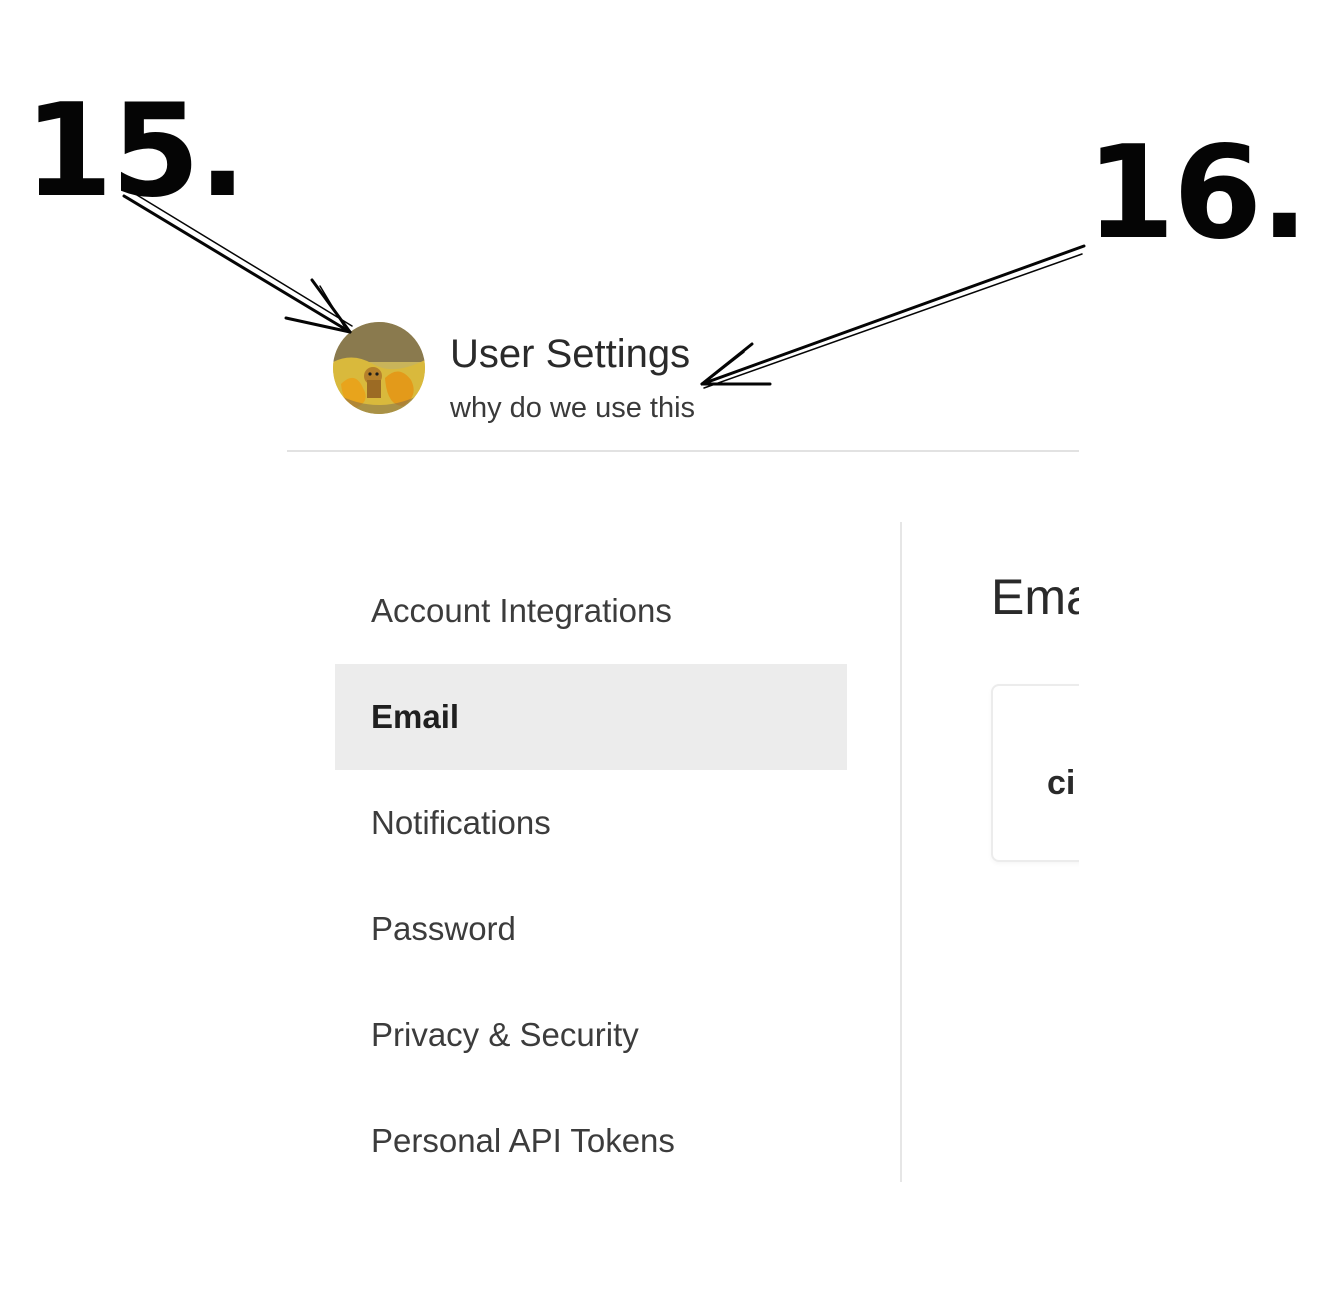 The width and height of the screenshot is (1344, 1290). Describe the element at coordinates (683, 451) in the screenshot. I see `header-divider` at that location.